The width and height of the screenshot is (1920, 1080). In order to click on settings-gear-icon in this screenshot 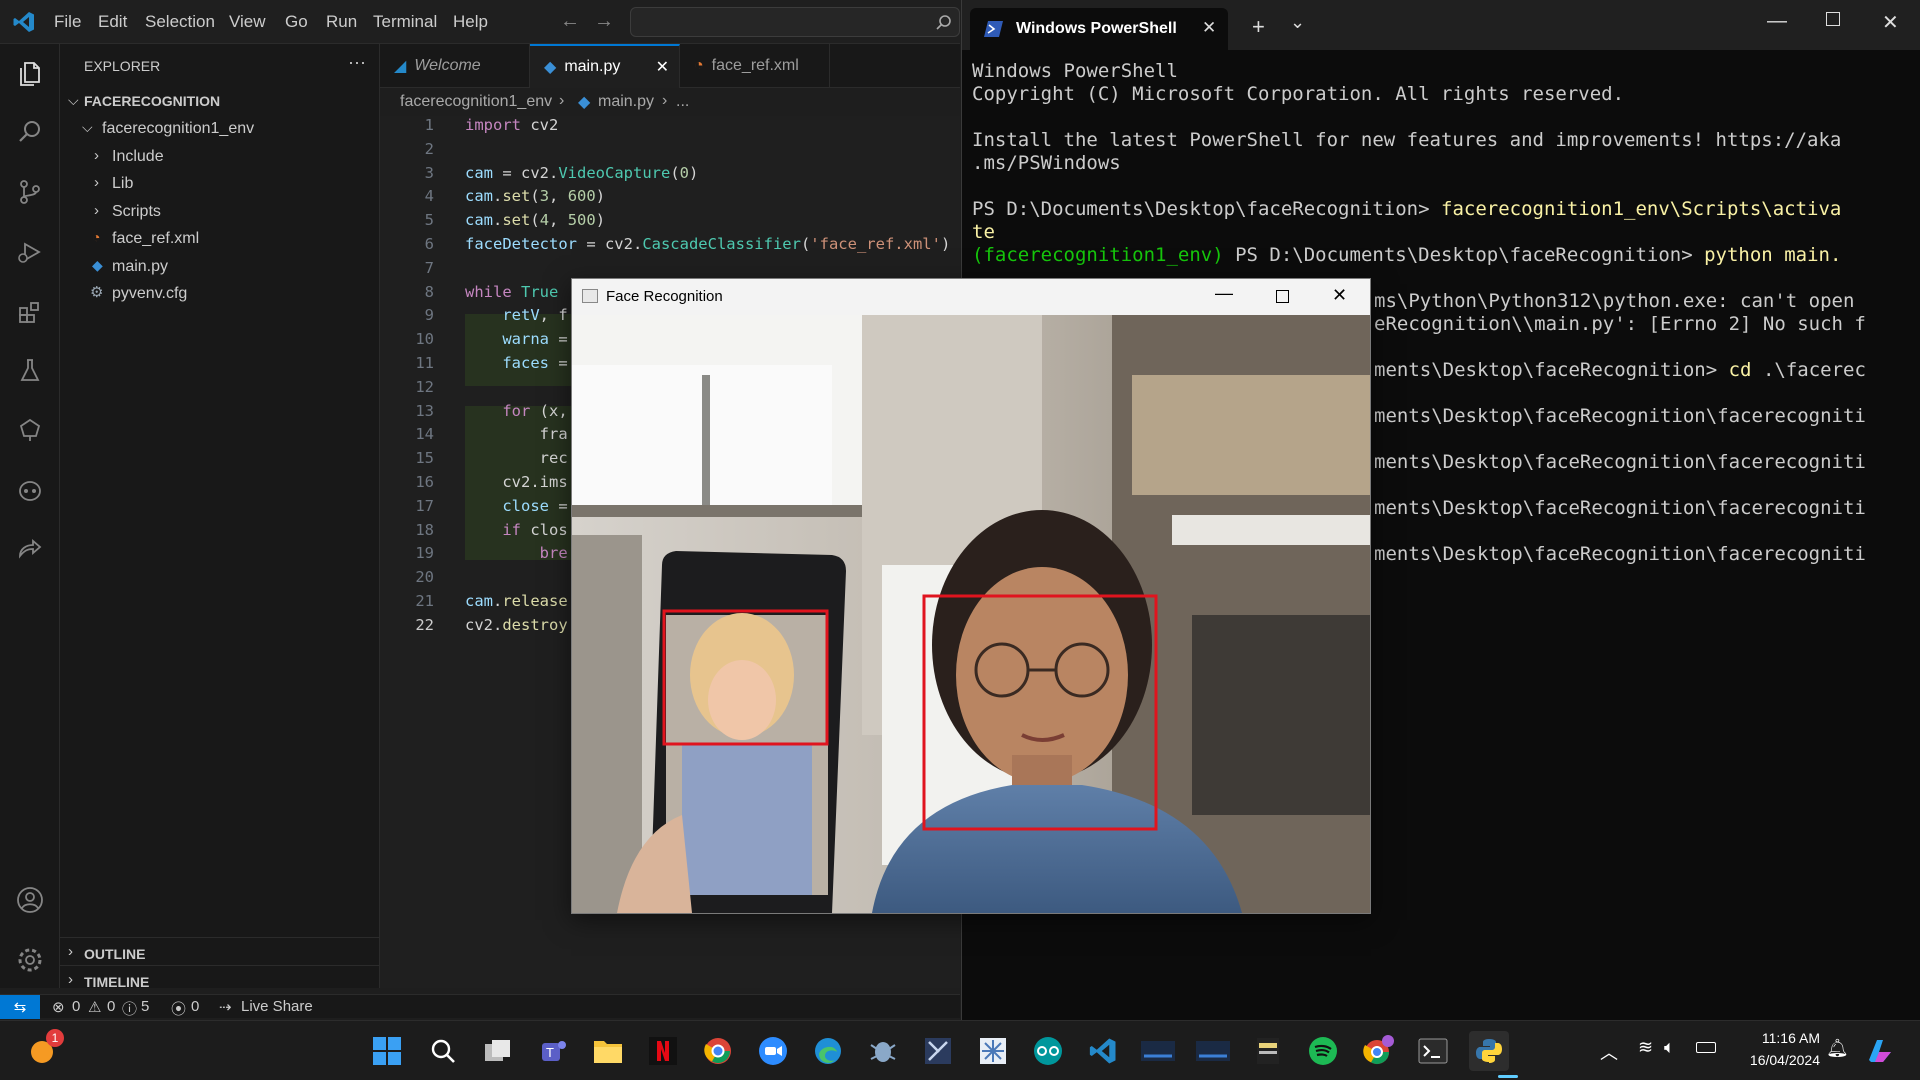, I will do `click(30, 960)`.